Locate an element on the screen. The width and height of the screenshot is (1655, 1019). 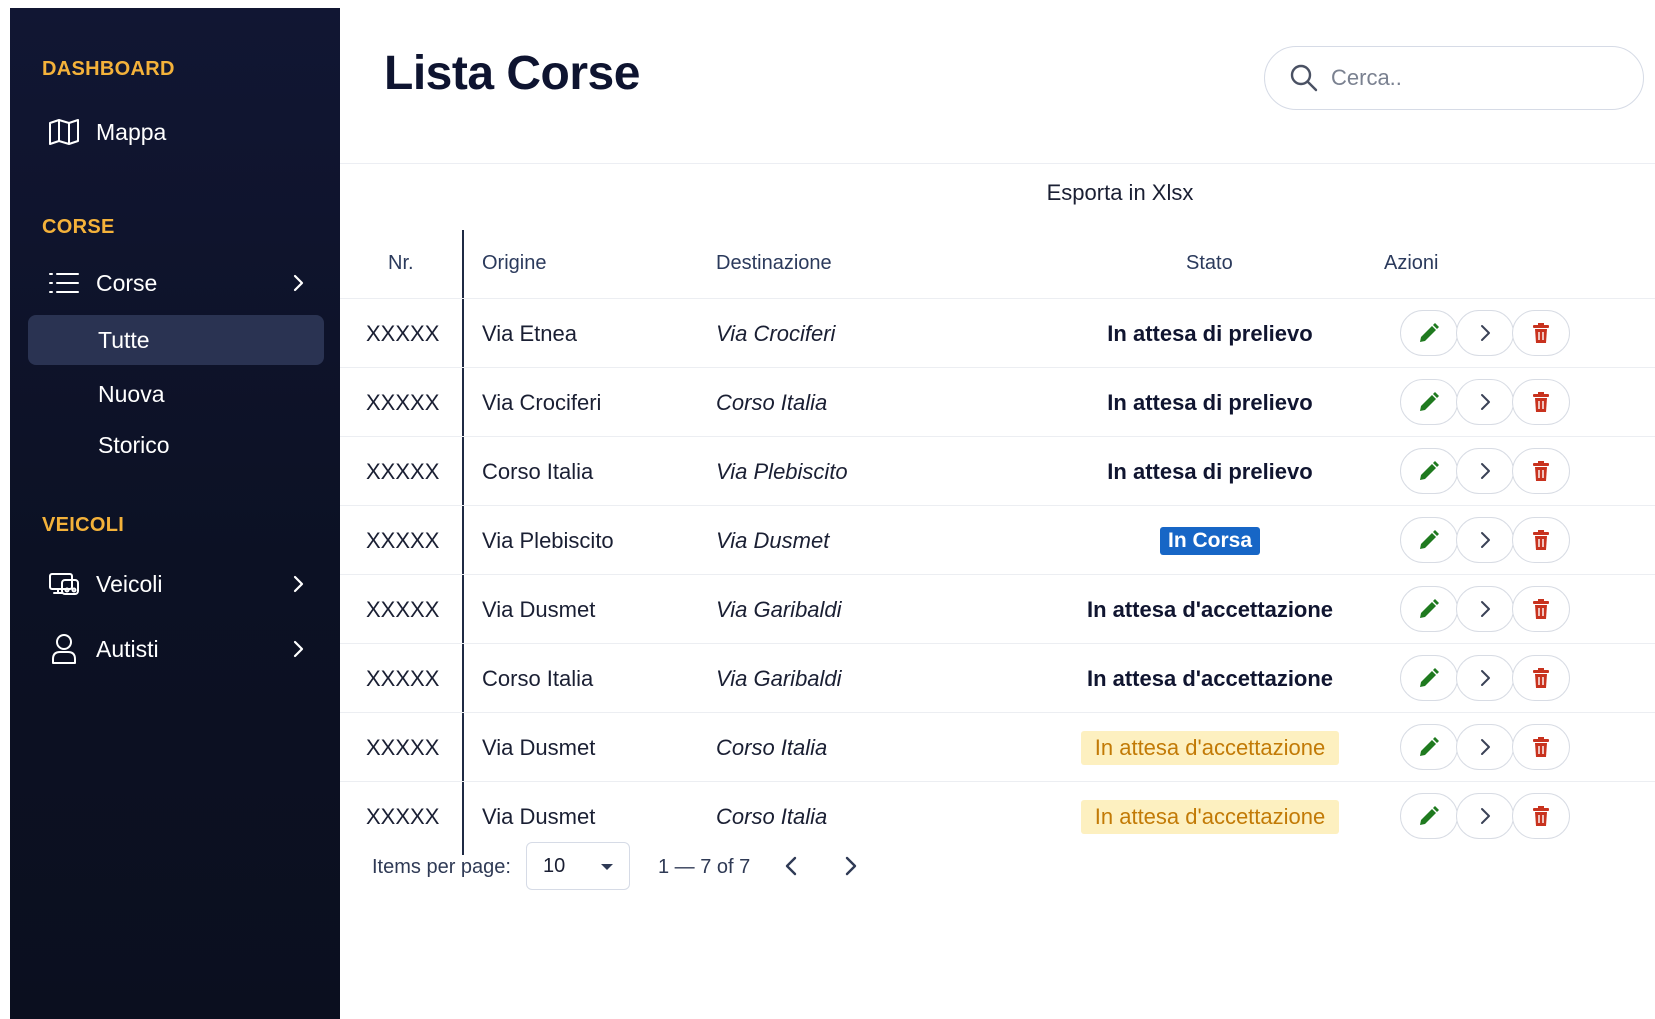
cell-nr: XXXXX is located at coordinates (403, 747).